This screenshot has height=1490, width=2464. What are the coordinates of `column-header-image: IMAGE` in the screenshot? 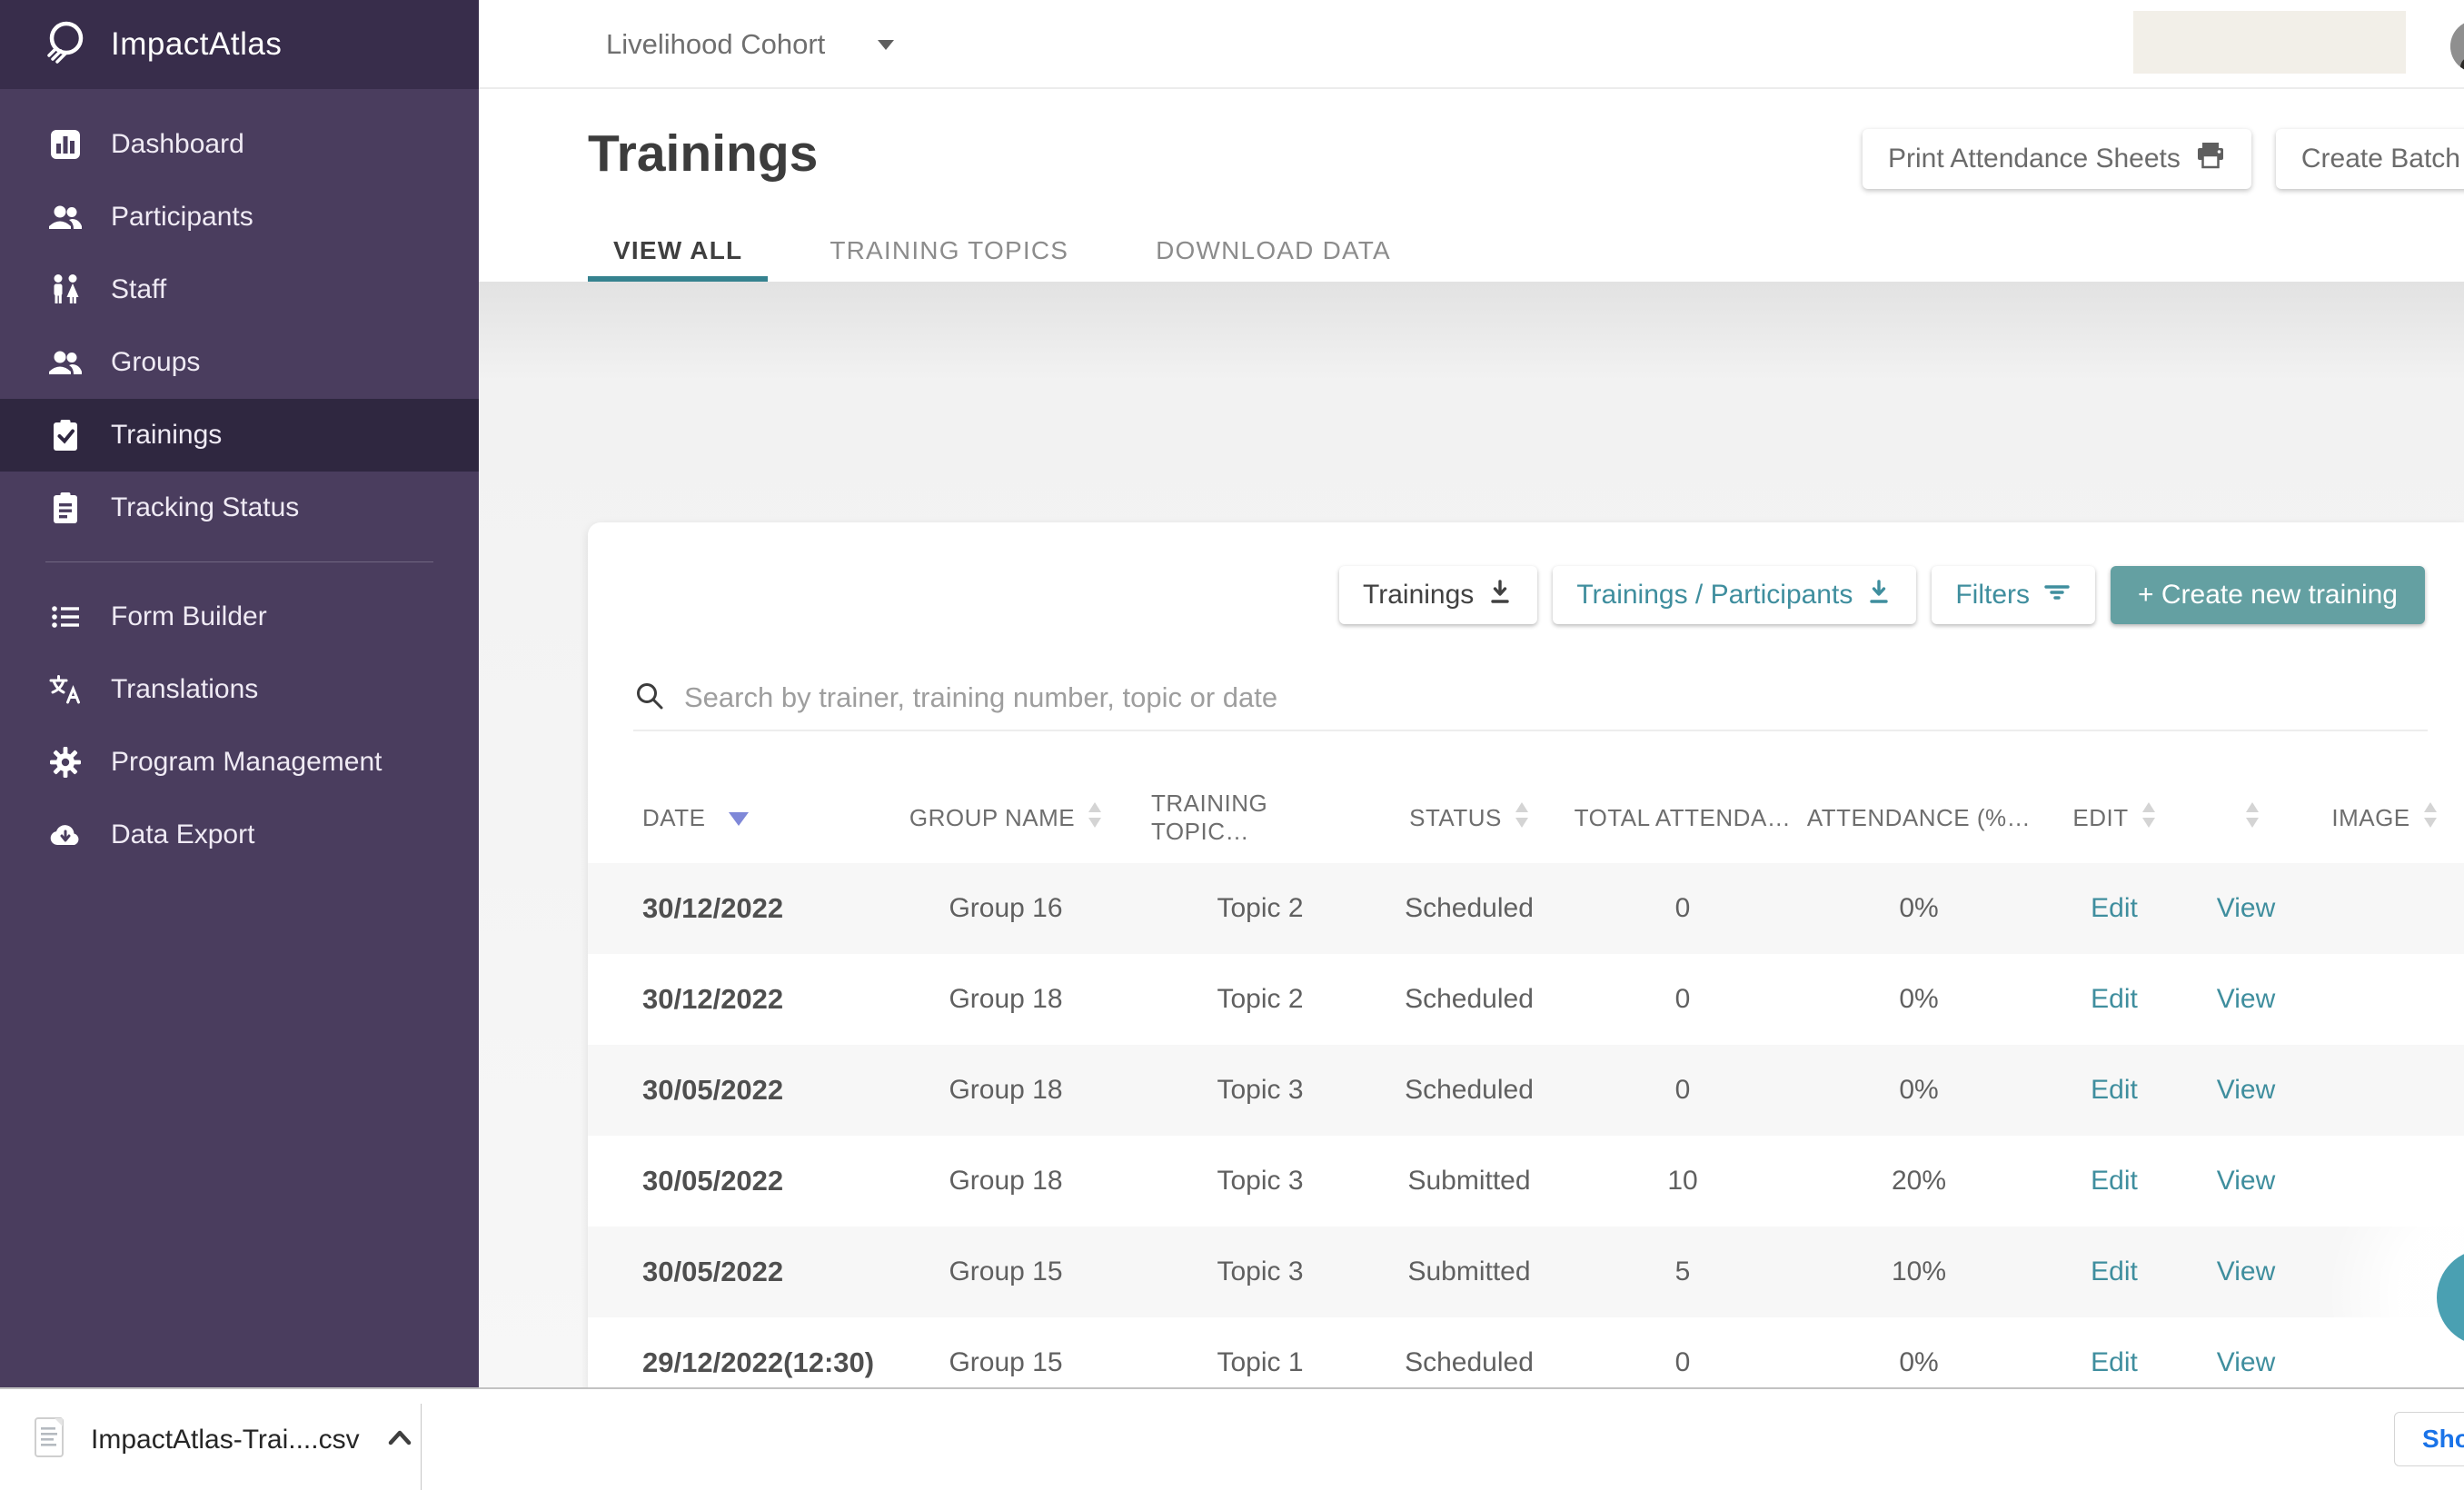 It's located at (2385, 818).